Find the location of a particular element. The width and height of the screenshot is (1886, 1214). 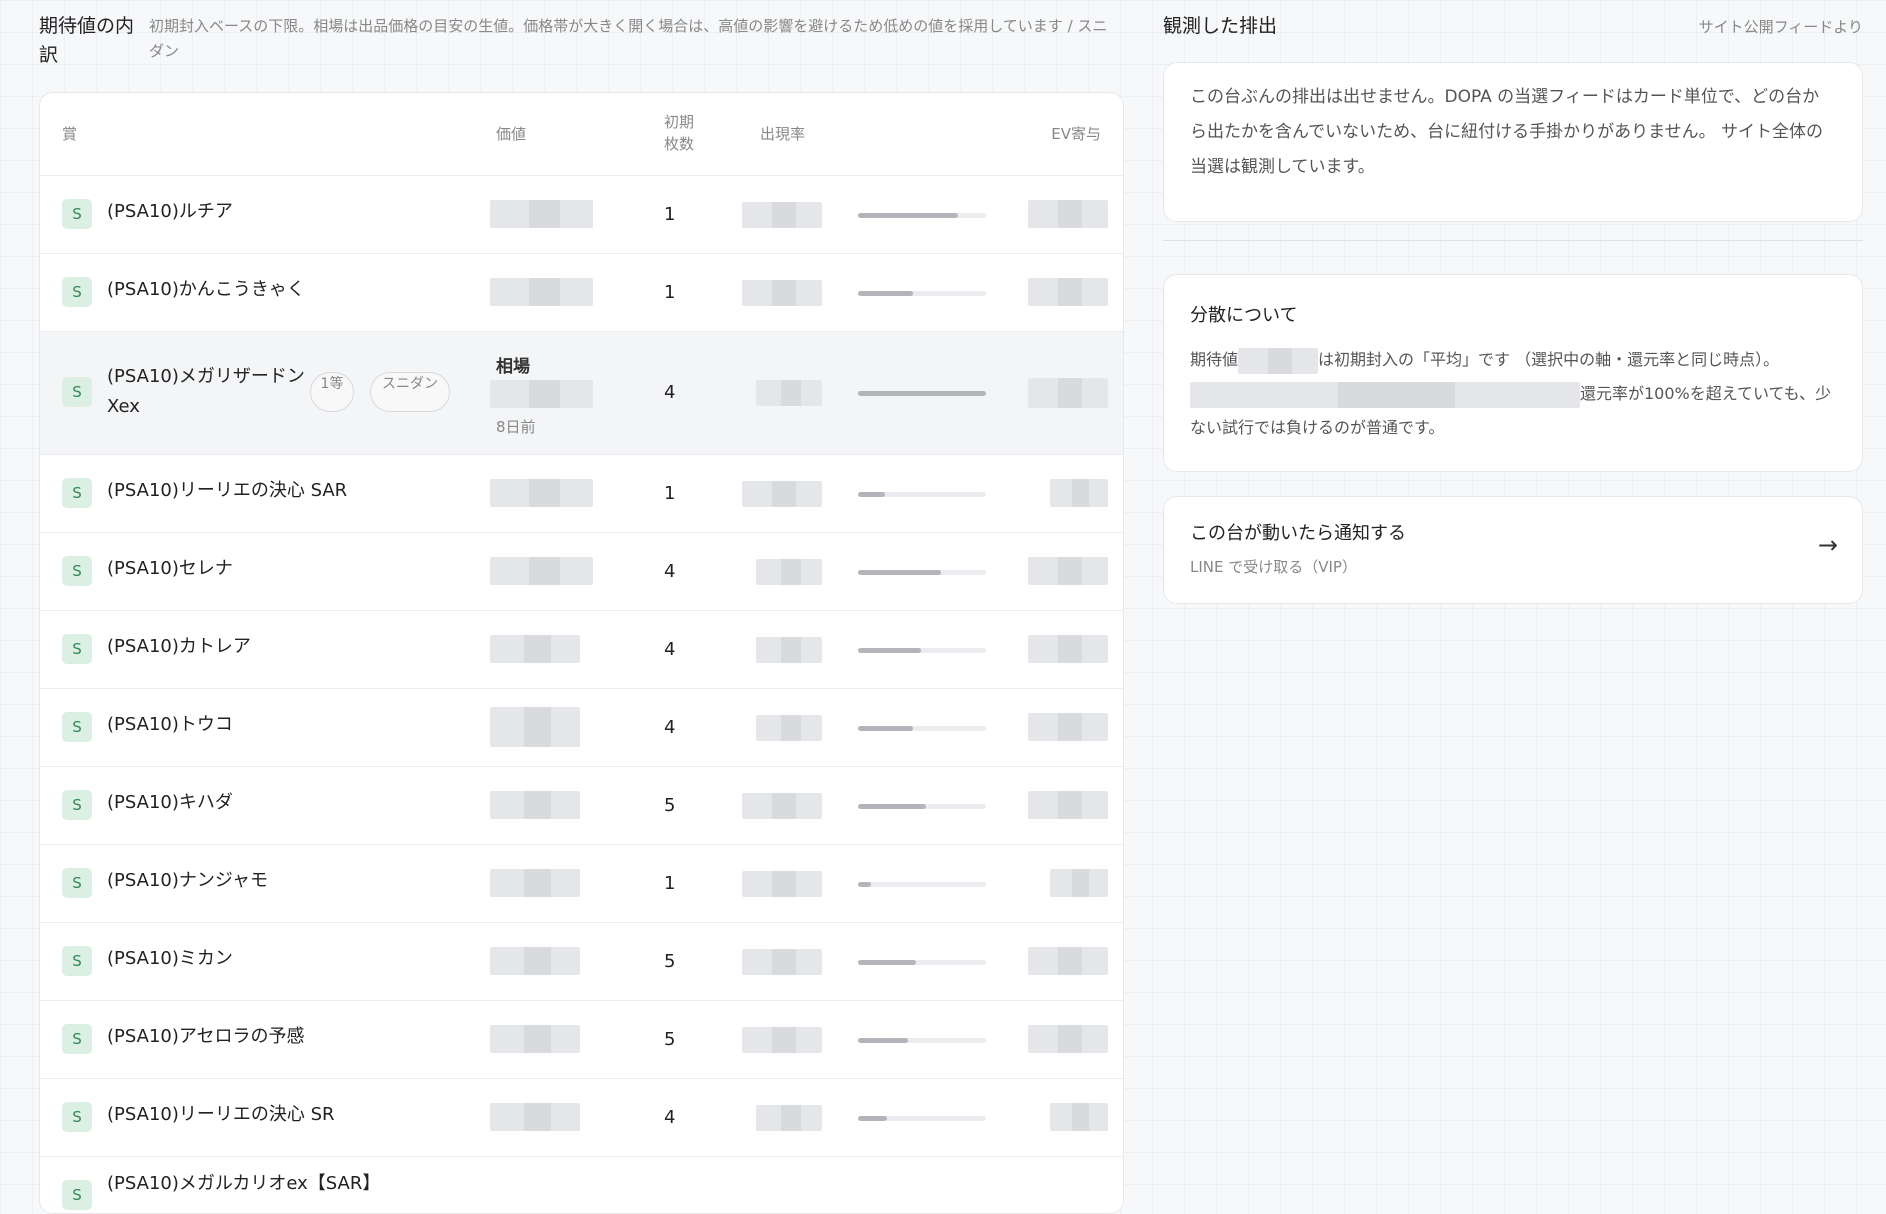

table-row-selected: S (PSA10)メガリザードンXex 1等 スニダン 相場 8日前 4 is located at coordinates (581, 393).